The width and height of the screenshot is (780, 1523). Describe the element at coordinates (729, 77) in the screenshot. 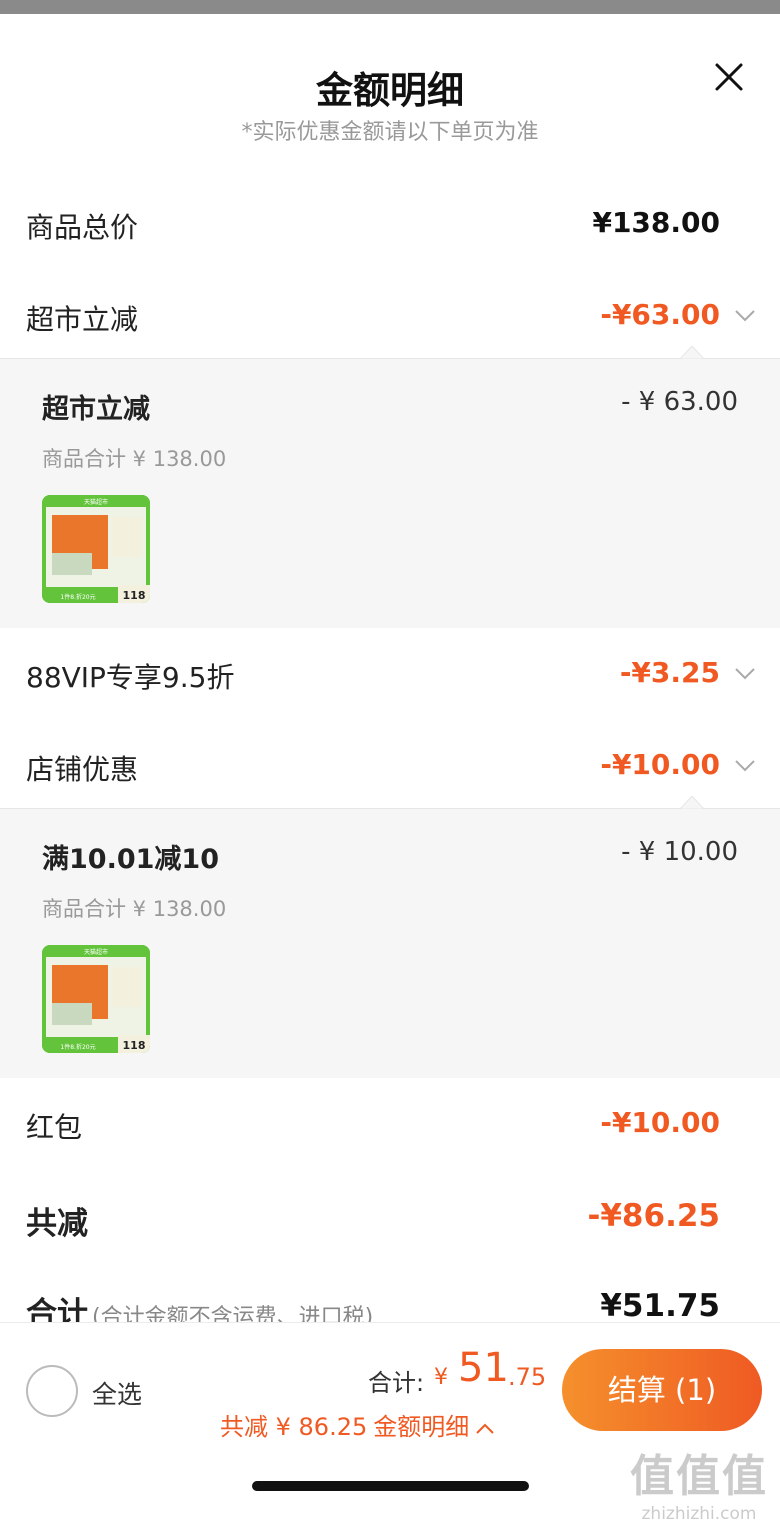

I see `close-icon` at that location.